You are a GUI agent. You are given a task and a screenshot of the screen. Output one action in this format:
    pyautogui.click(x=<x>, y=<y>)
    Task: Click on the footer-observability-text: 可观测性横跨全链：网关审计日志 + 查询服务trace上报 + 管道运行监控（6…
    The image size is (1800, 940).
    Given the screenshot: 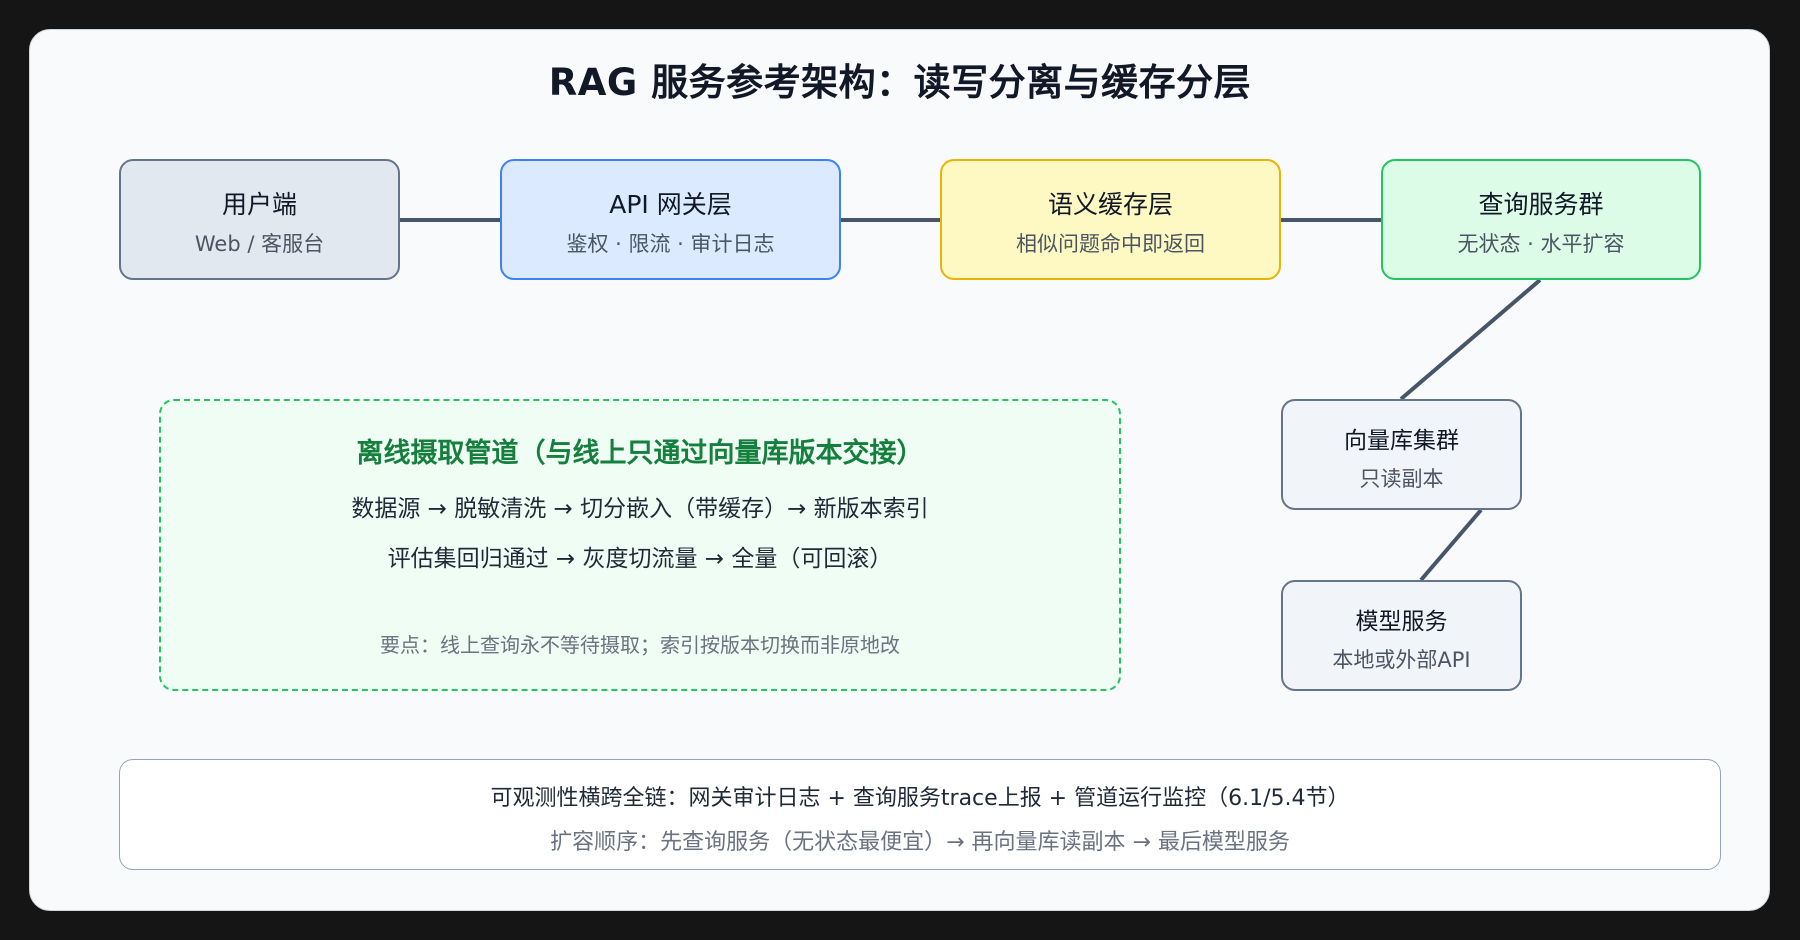 What is the action you would take?
    pyautogui.click(x=920, y=798)
    